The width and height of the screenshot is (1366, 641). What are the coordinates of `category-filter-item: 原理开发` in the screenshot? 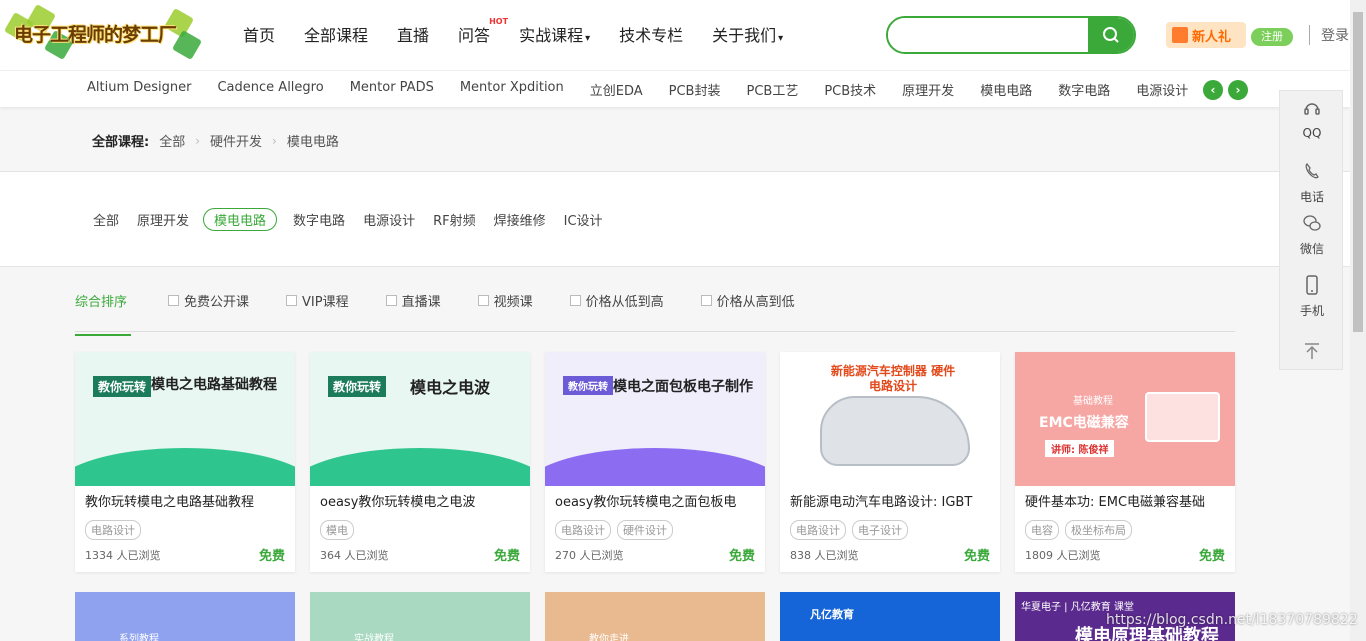 It's located at (163, 219).